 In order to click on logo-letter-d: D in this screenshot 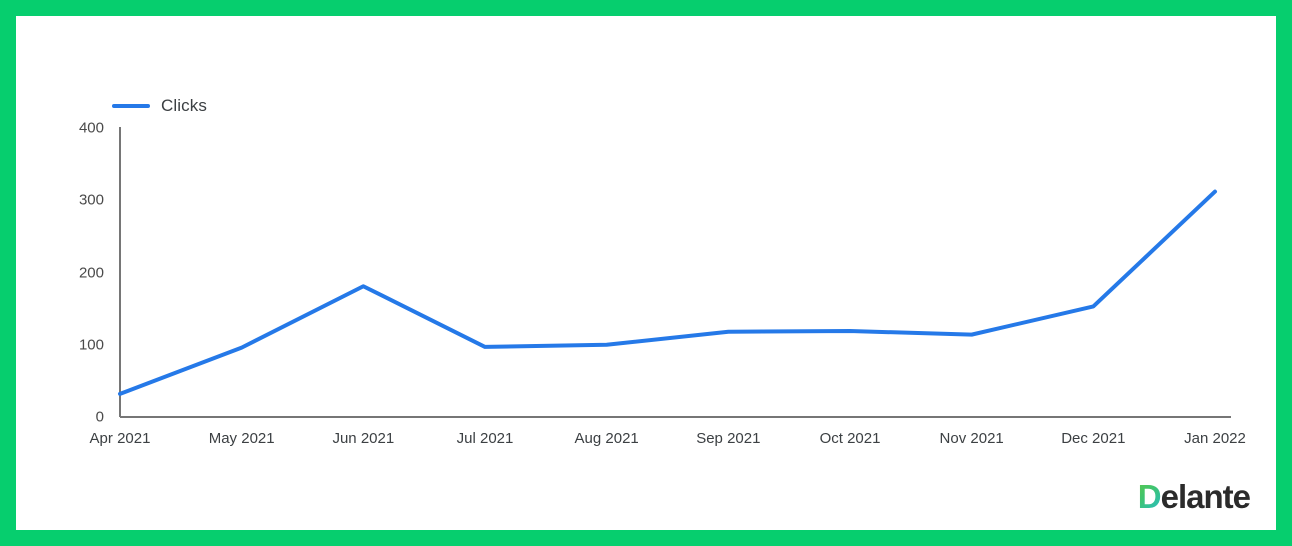, I will do `click(1149, 496)`.